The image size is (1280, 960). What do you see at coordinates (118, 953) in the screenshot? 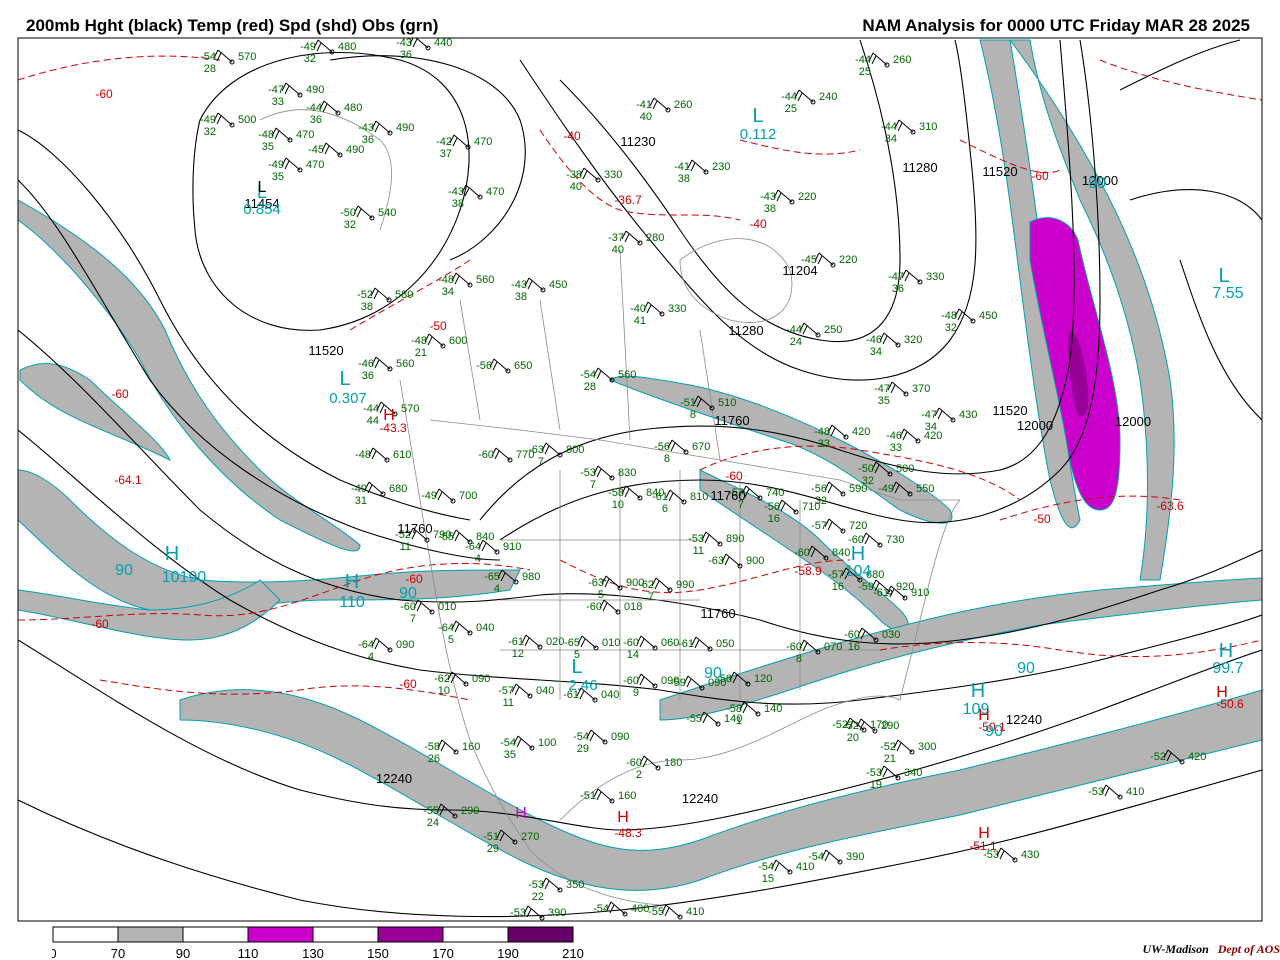
I see `legend-tick-label: 70` at bounding box center [118, 953].